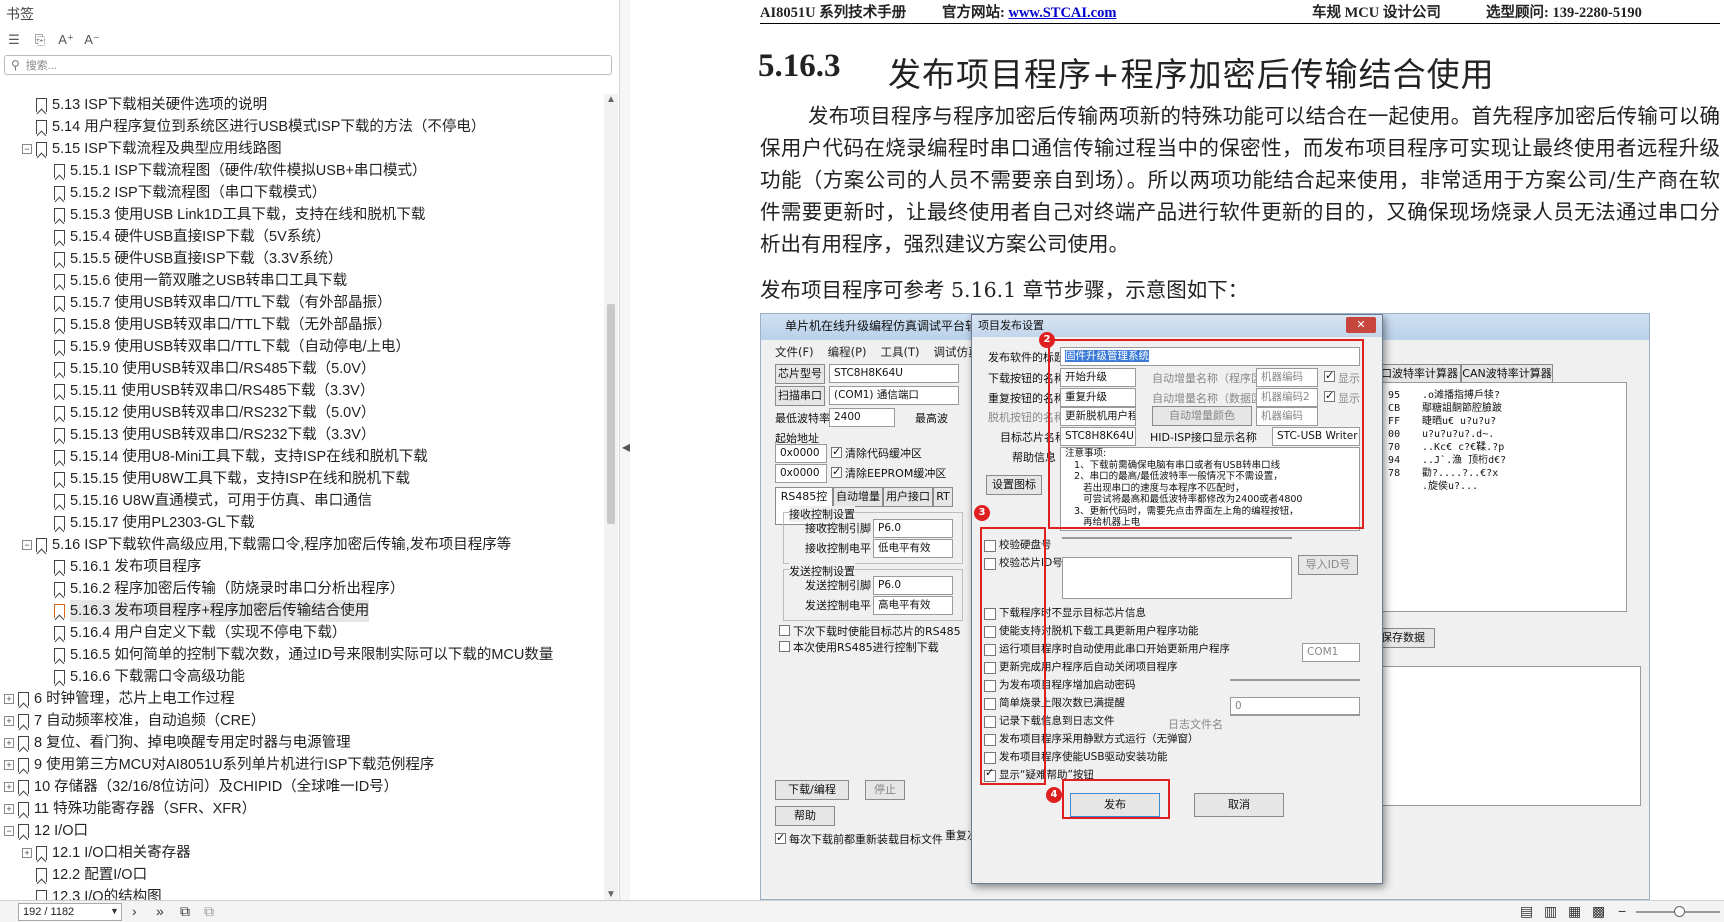  I want to click on bookmark-item: − 5.15 ISP下载流程及典型应用线路图, so click(302, 149).